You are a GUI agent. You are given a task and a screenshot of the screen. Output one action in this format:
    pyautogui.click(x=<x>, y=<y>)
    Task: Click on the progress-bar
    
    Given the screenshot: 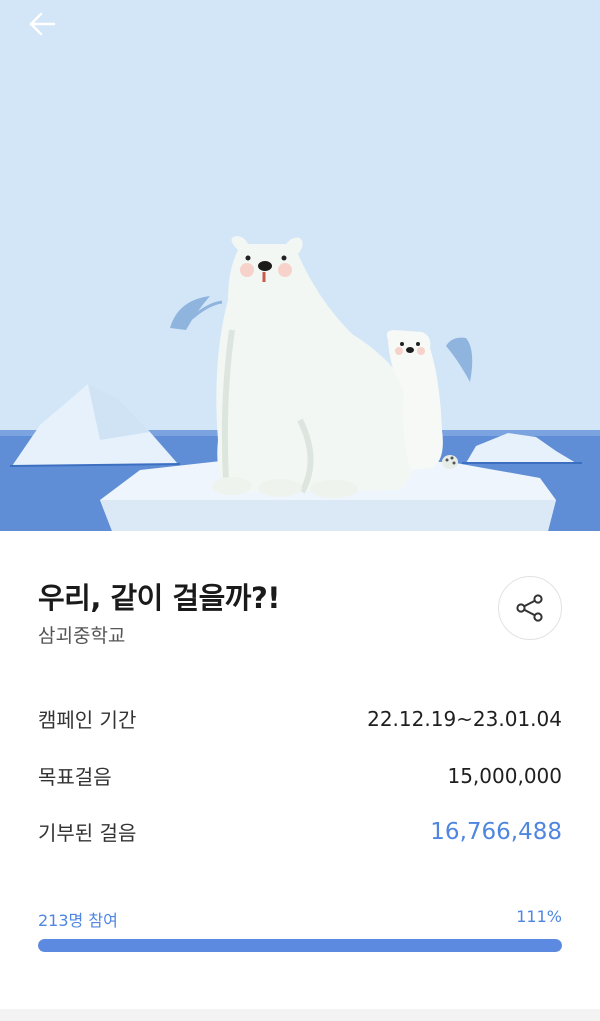 What is the action you would take?
    pyautogui.click(x=300, y=945)
    